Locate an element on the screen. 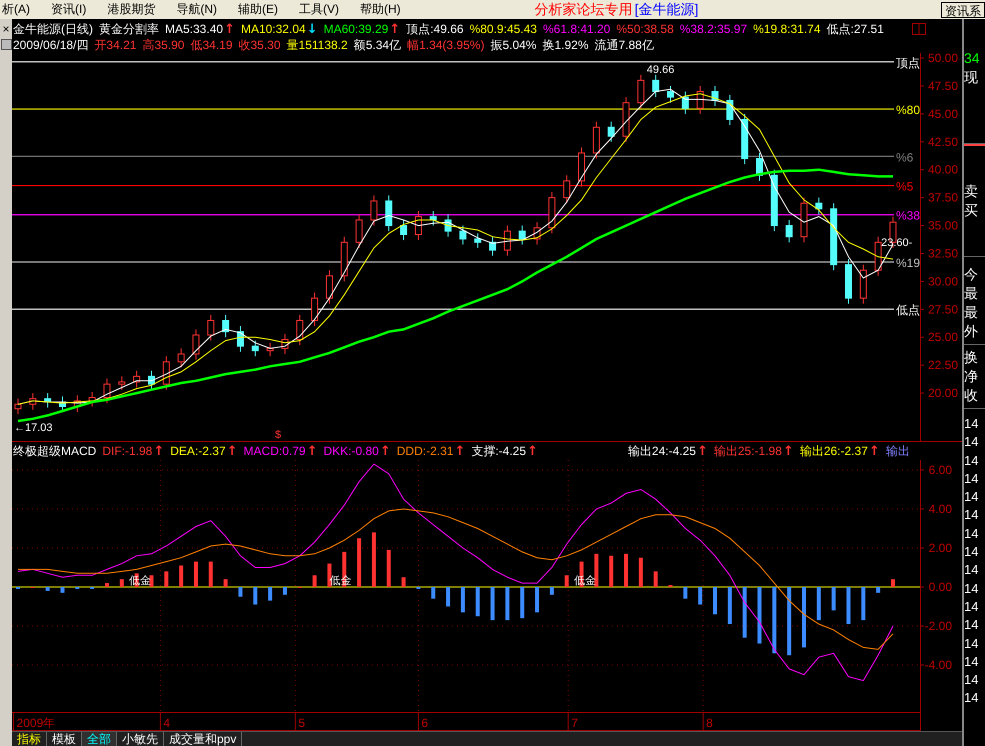 The width and height of the screenshot is (985, 746). macd-axis-label: -4.00 is located at coordinates (938, 665).